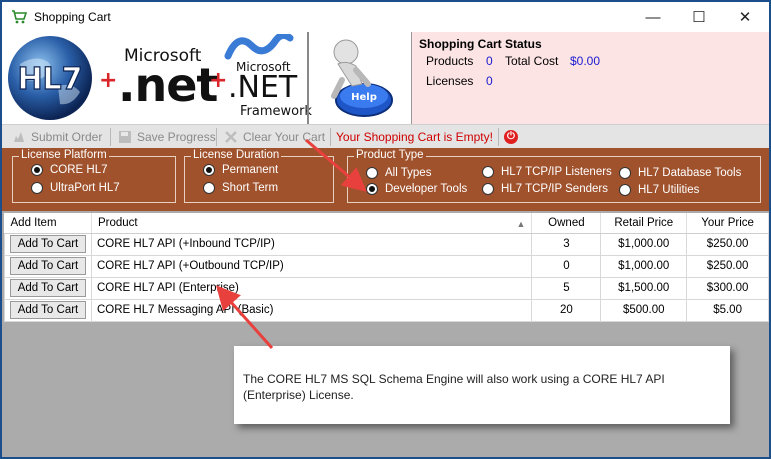 The image size is (771, 459). What do you see at coordinates (67, 137) in the screenshot?
I see `submit-order-label: Submit Order` at bounding box center [67, 137].